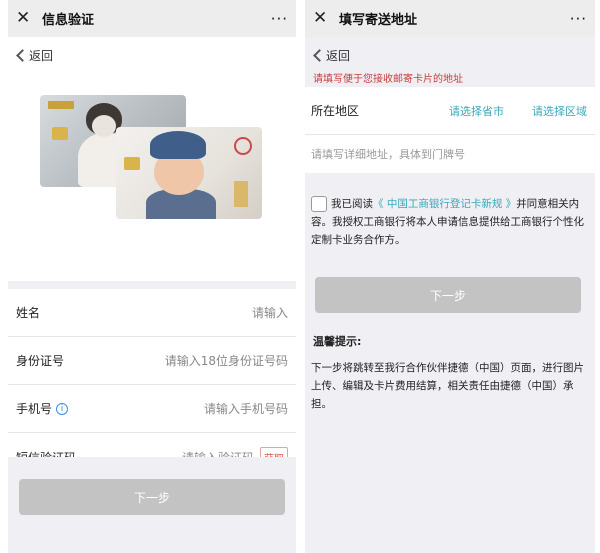  Describe the element at coordinates (40, 361) in the screenshot. I see `id-number-label: 身份证号` at that location.